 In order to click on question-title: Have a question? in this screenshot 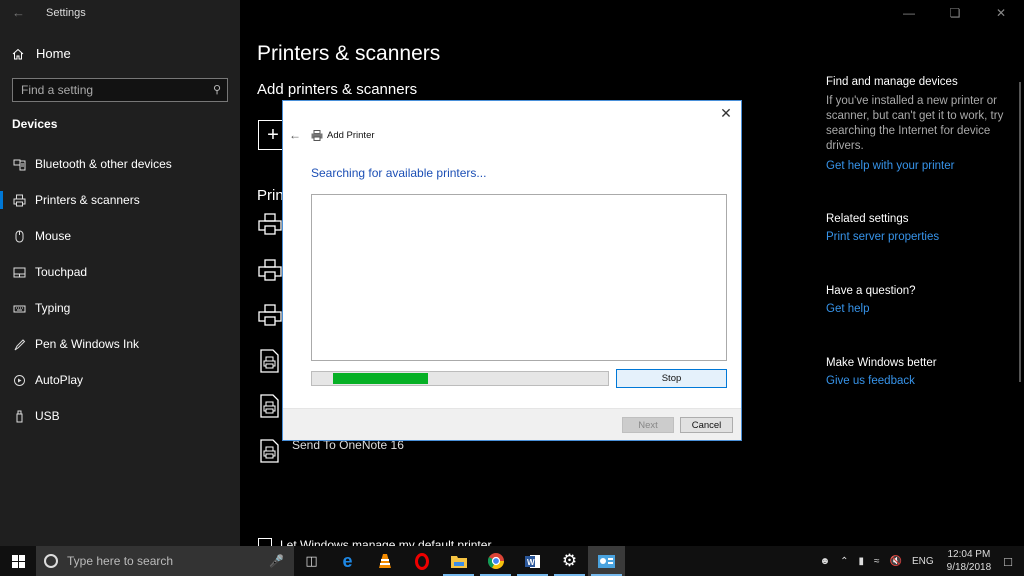, I will do `click(871, 291)`.